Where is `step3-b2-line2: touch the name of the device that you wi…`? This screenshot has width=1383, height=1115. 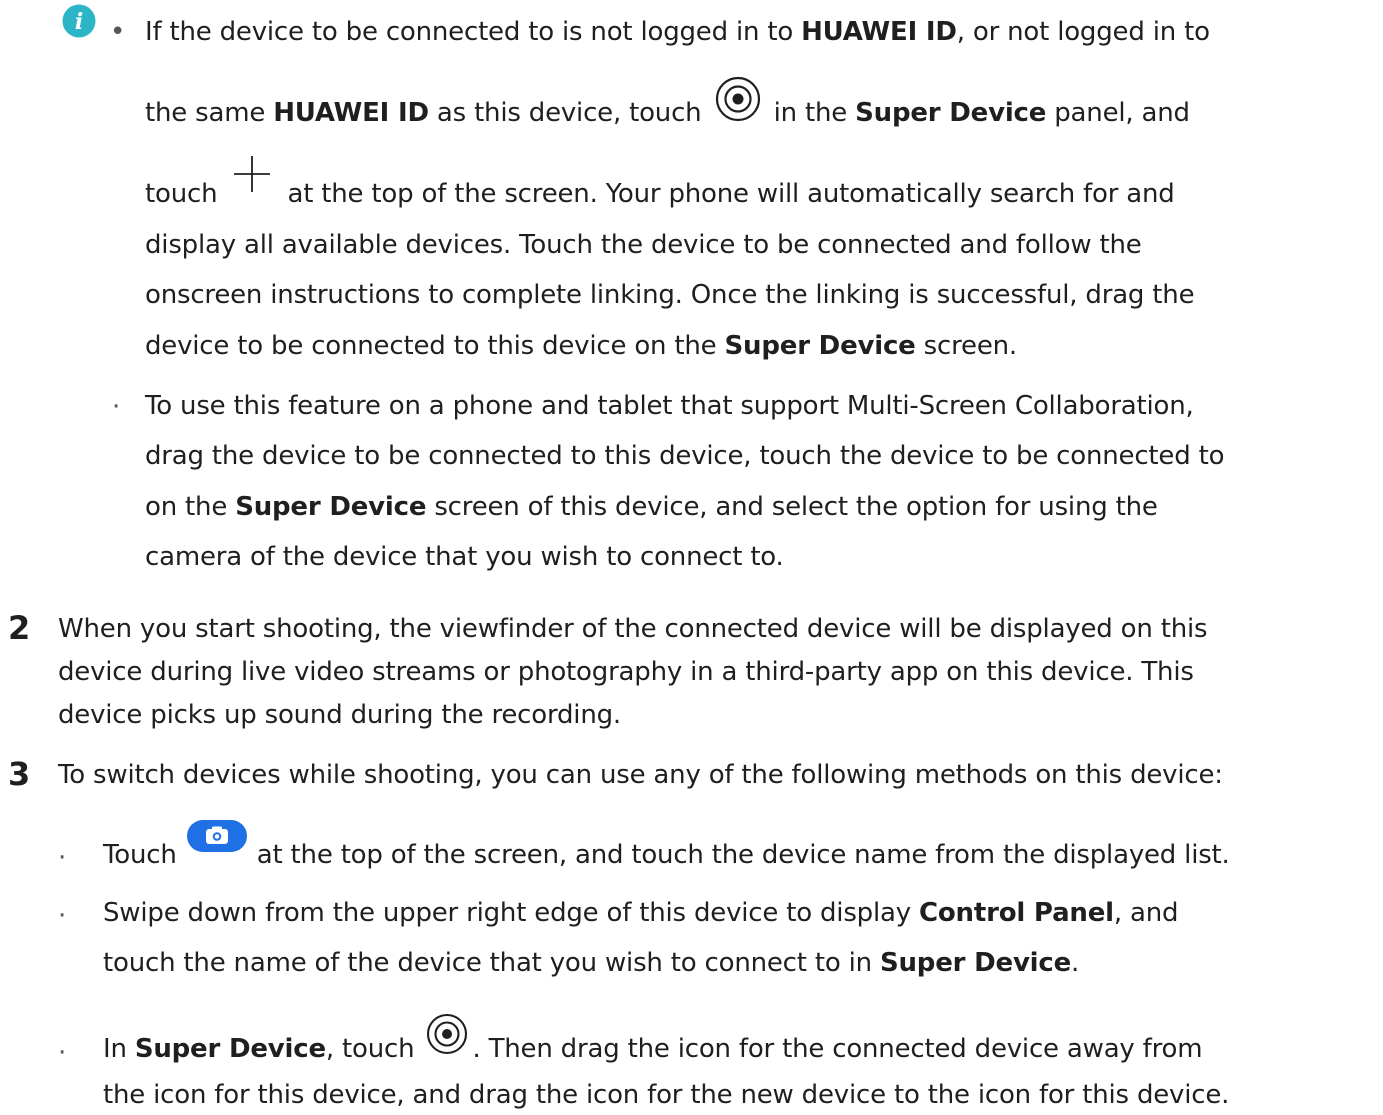 step3-b2-line2: touch the name of the device that you wi… is located at coordinates (591, 963).